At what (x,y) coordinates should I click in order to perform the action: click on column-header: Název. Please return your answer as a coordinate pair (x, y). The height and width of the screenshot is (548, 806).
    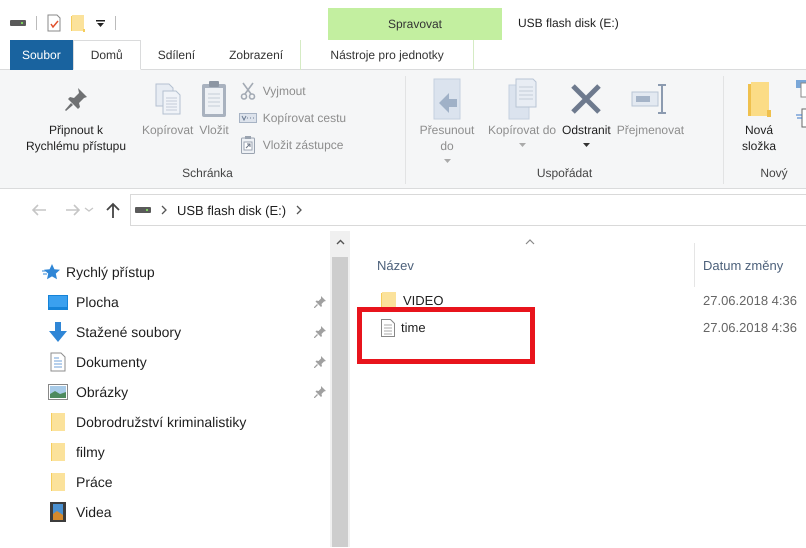
    Looking at the image, I should click on (535, 265).